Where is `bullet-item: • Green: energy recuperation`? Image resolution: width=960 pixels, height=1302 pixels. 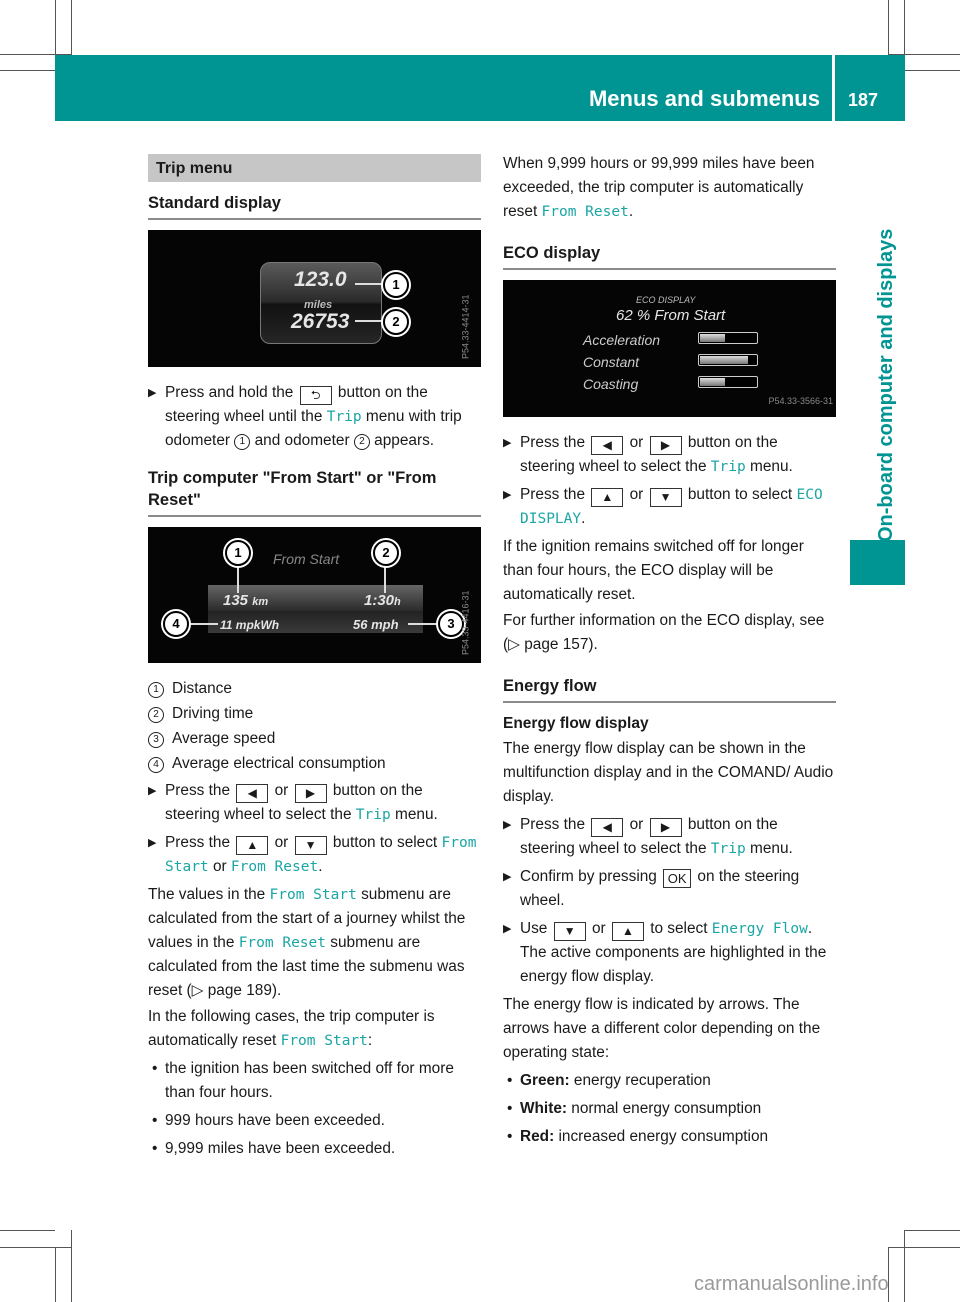
bullet-item: • Green: energy recuperation is located at coordinates (609, 1080).